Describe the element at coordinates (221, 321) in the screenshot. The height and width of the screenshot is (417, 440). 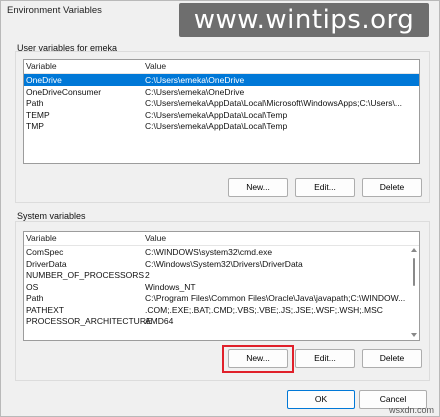
I see `table-row: PROCESSOR_ARCHITECTURE AMD64` at that location.